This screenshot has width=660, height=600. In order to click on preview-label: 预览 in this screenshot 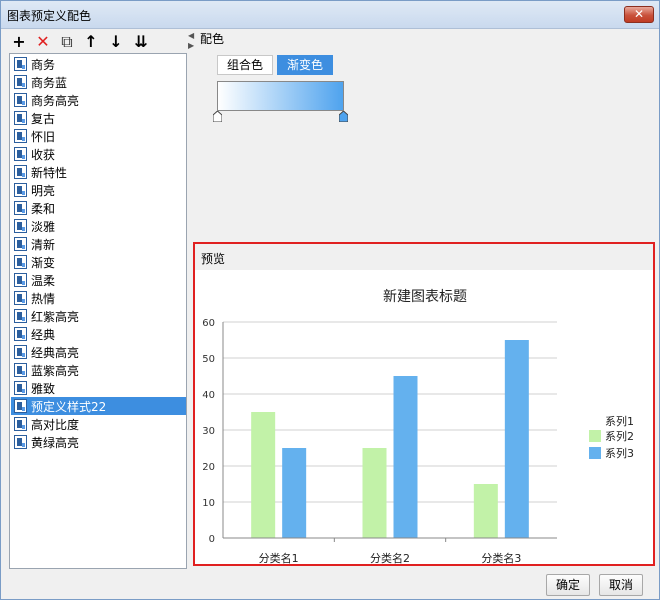, I will do `click(213, 259)`.